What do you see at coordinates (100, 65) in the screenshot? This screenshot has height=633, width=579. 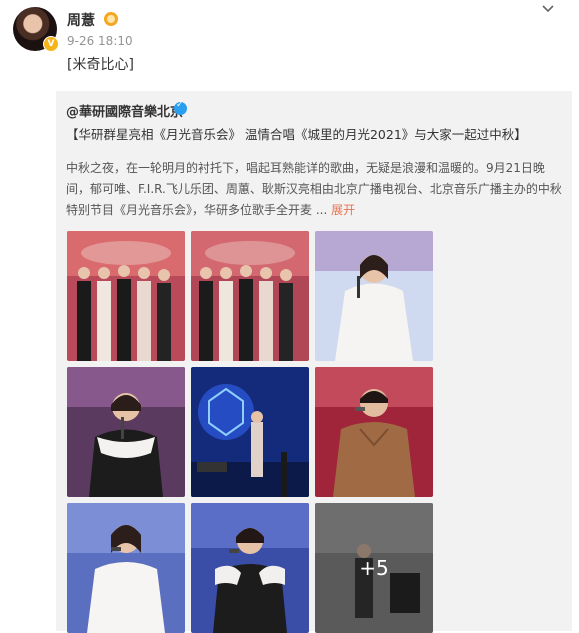 I see `post-text: [米奇比心]` at bounding box center [100, 65].